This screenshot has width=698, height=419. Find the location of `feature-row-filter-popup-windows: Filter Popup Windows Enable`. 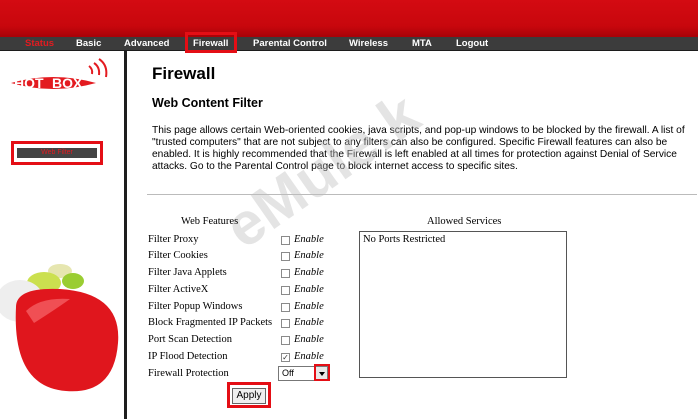

feature-row-filter-popup-windows: Filter Popup Windows Enable is located at coordinates (240, 308).